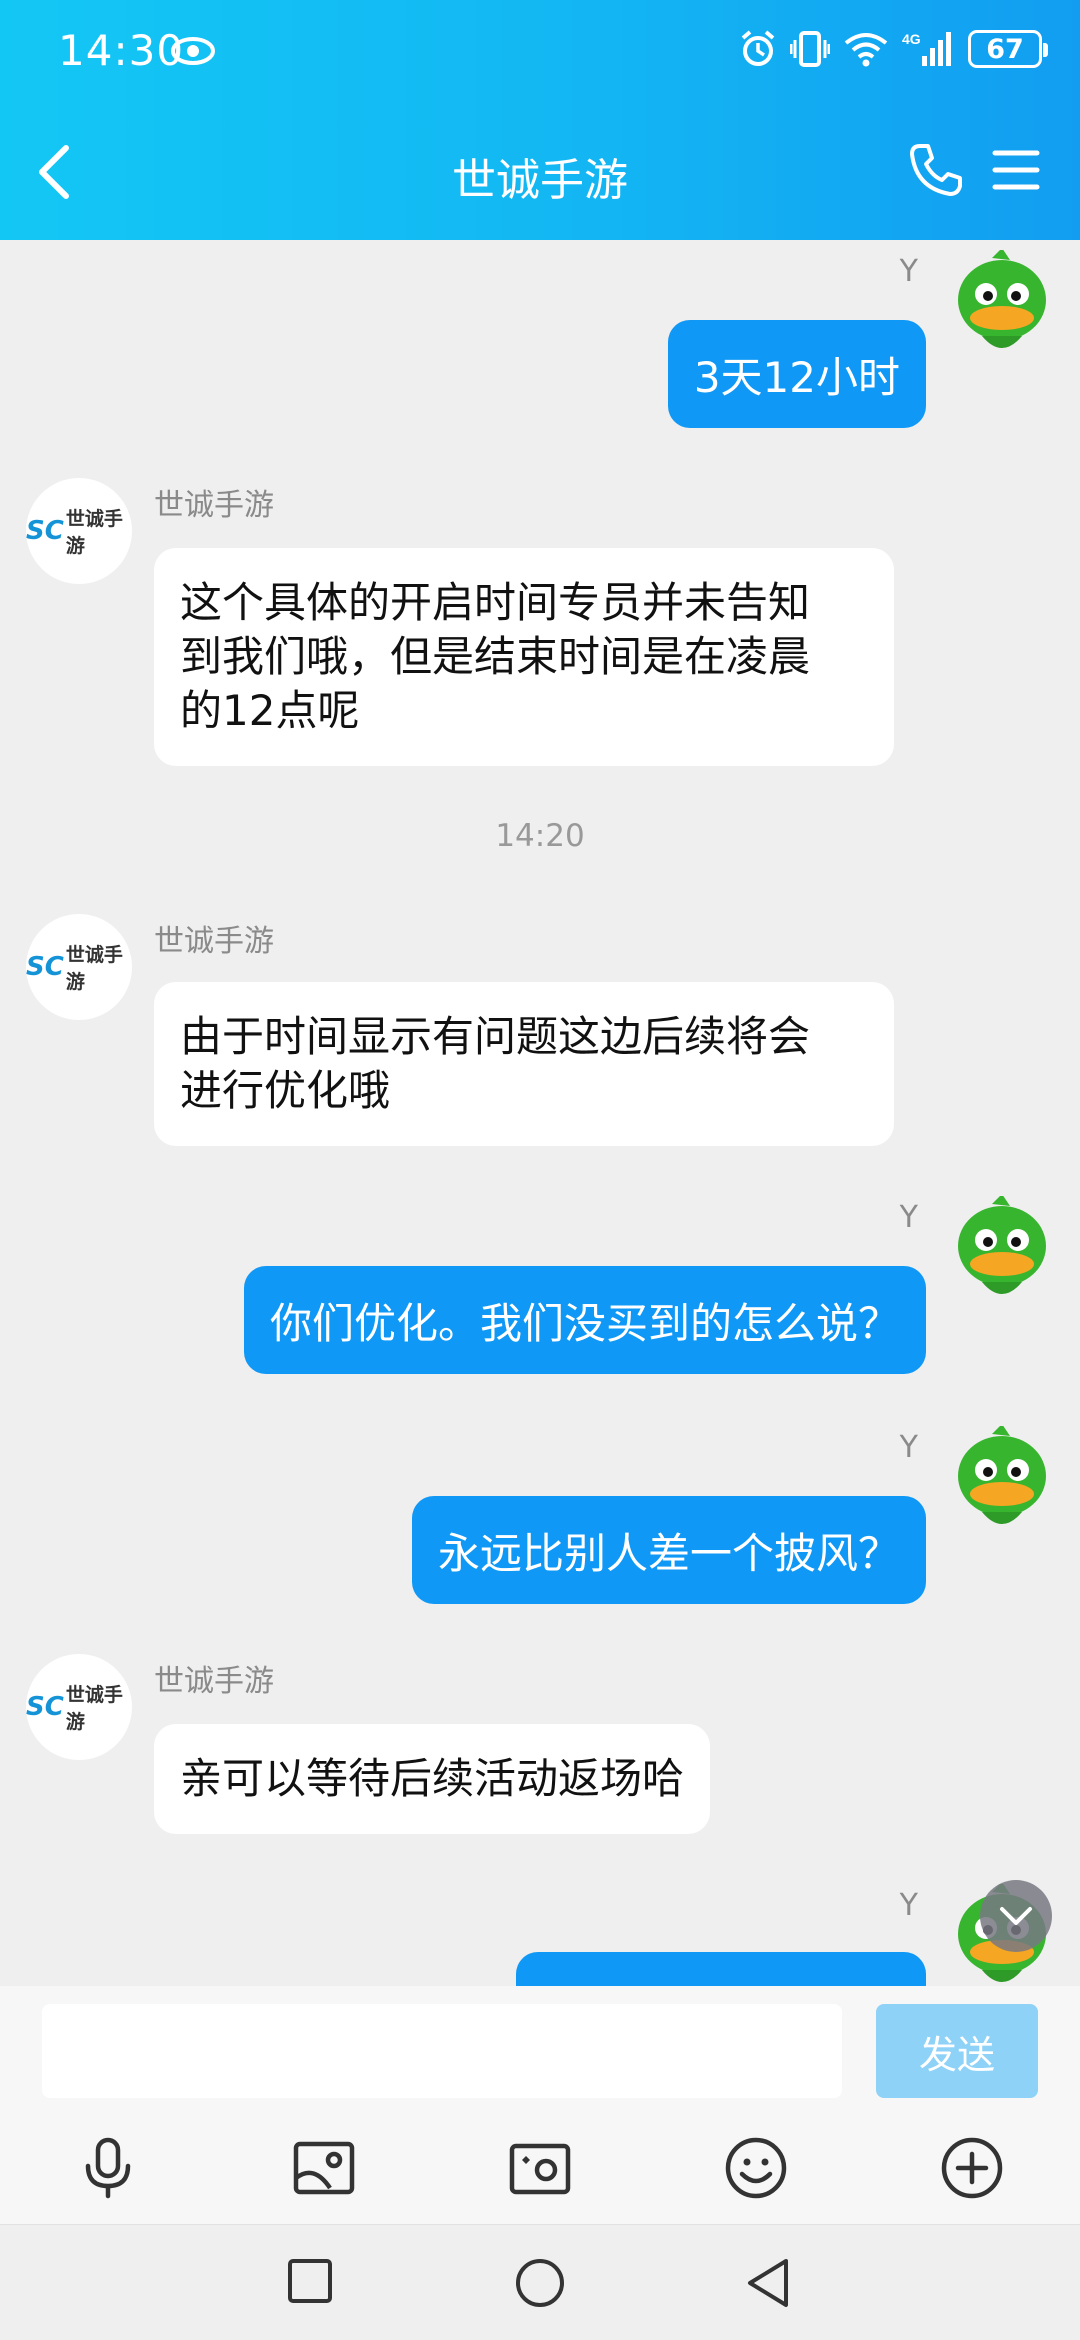  I want to click on message-line: 的12点呢, so click(270, 710).